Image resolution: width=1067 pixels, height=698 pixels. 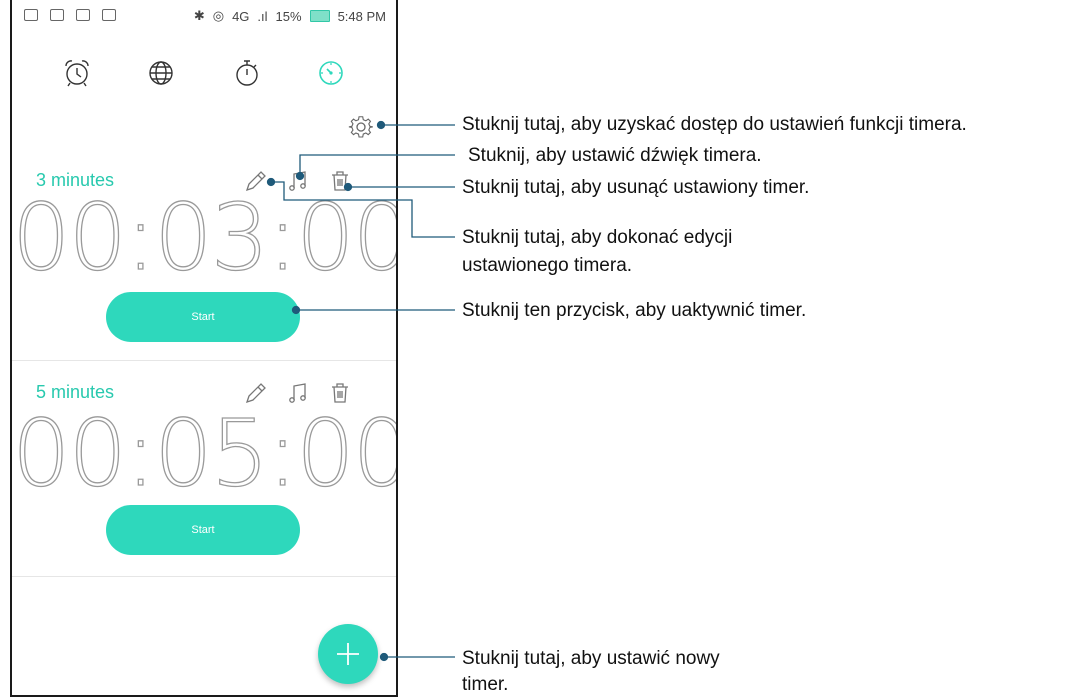 What do you see at coordinates (199, 15) in the screenshot?
I see `bluetooth-icon: ✱` at bounding box center [199, 15].